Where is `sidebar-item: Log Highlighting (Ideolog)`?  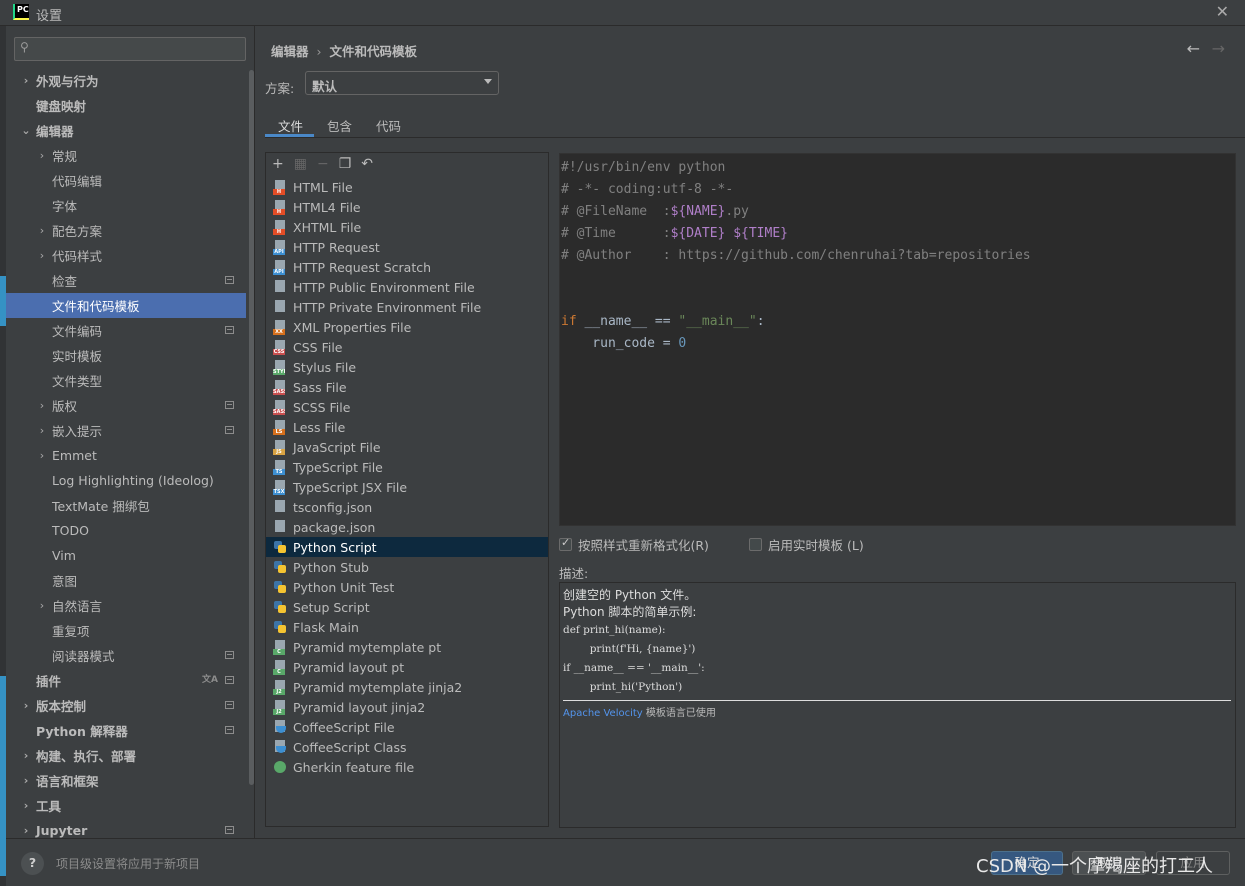
sidebar-item: Log Highlighting (Ideolog) is located at coordinates (126, 480).